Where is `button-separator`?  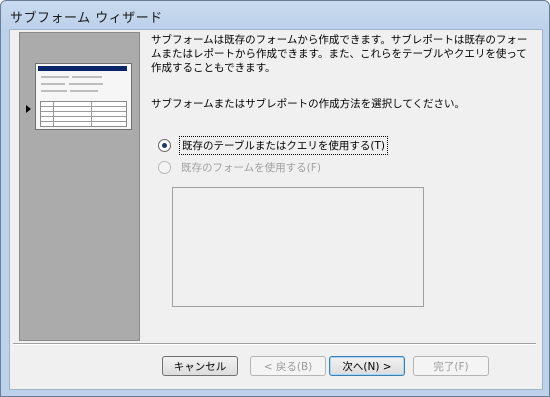
button-separator is located at coordinates (274, 344).